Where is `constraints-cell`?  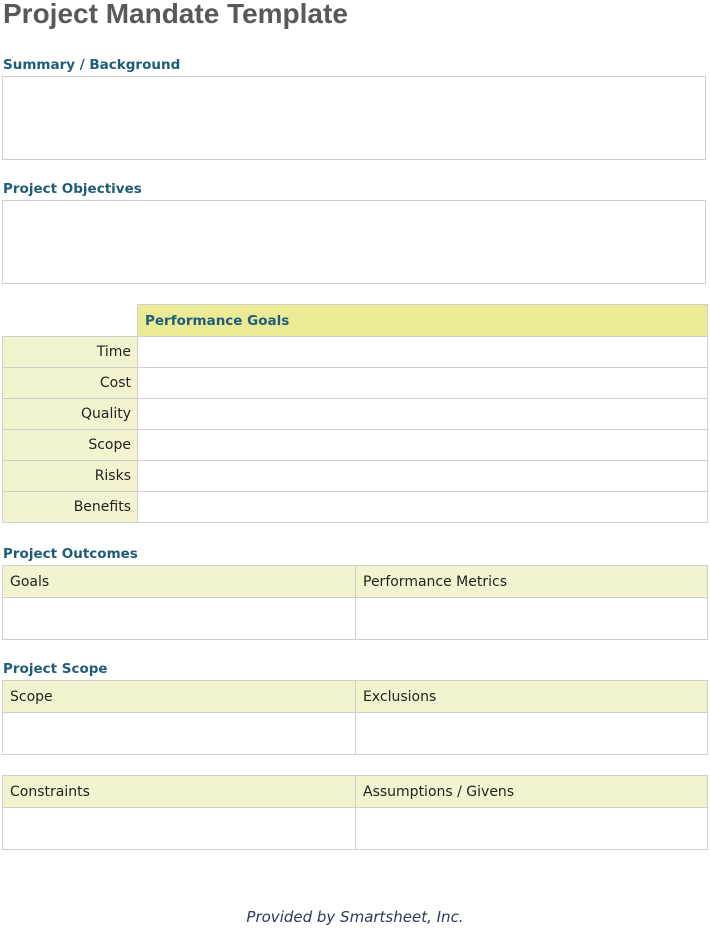 constraints-cell is located at coordinates (179, 828).